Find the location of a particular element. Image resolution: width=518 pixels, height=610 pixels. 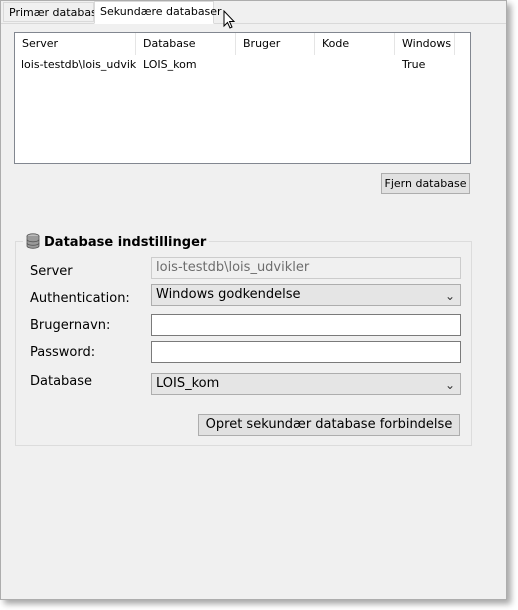

settings-group-title: Database indstillinger is located at coordinates (116, 242).